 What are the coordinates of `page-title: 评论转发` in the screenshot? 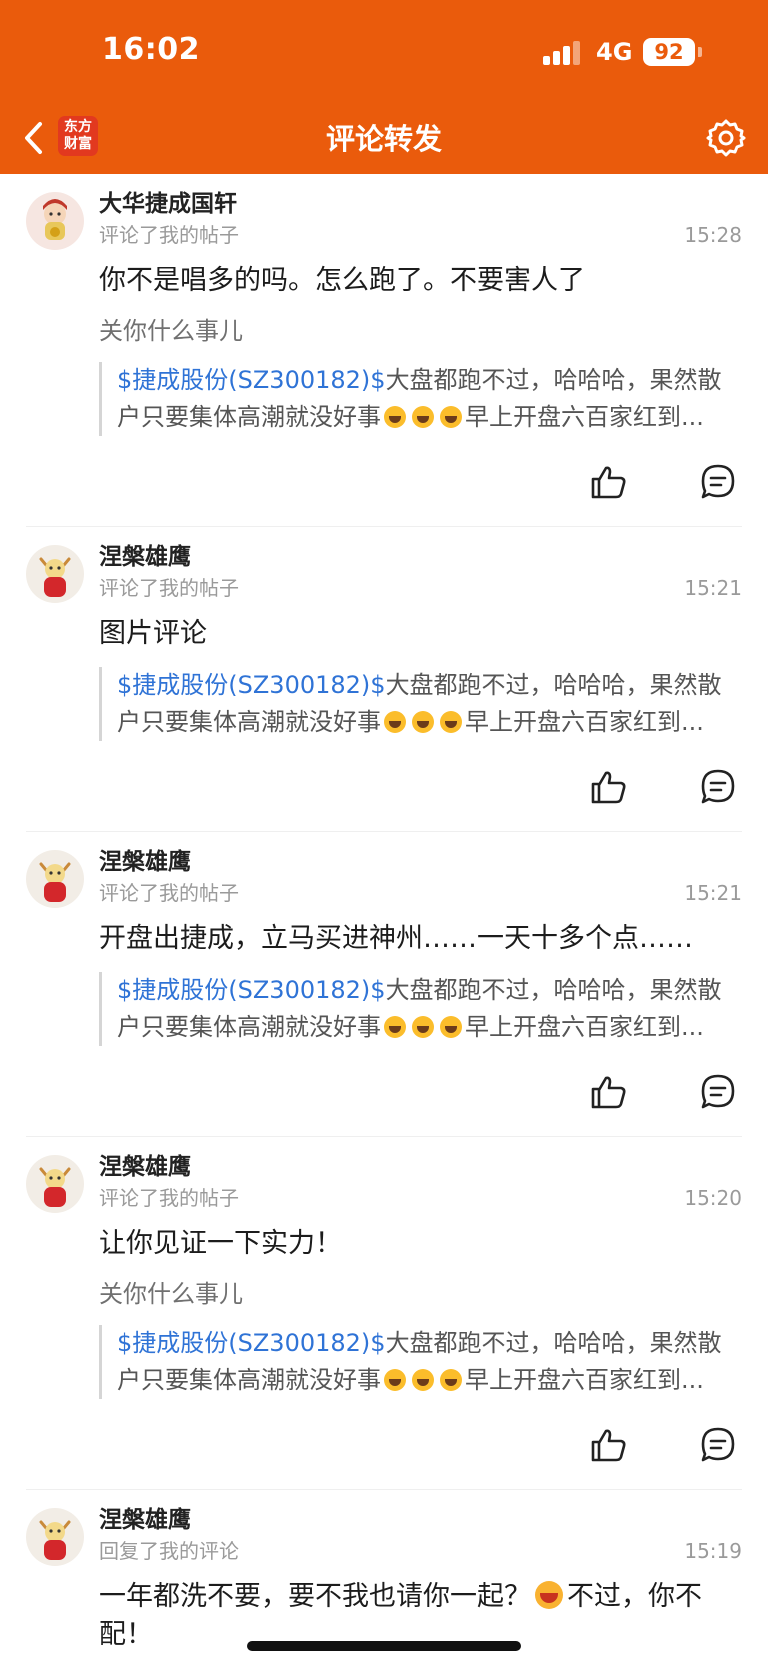 It's located at (383, 139).